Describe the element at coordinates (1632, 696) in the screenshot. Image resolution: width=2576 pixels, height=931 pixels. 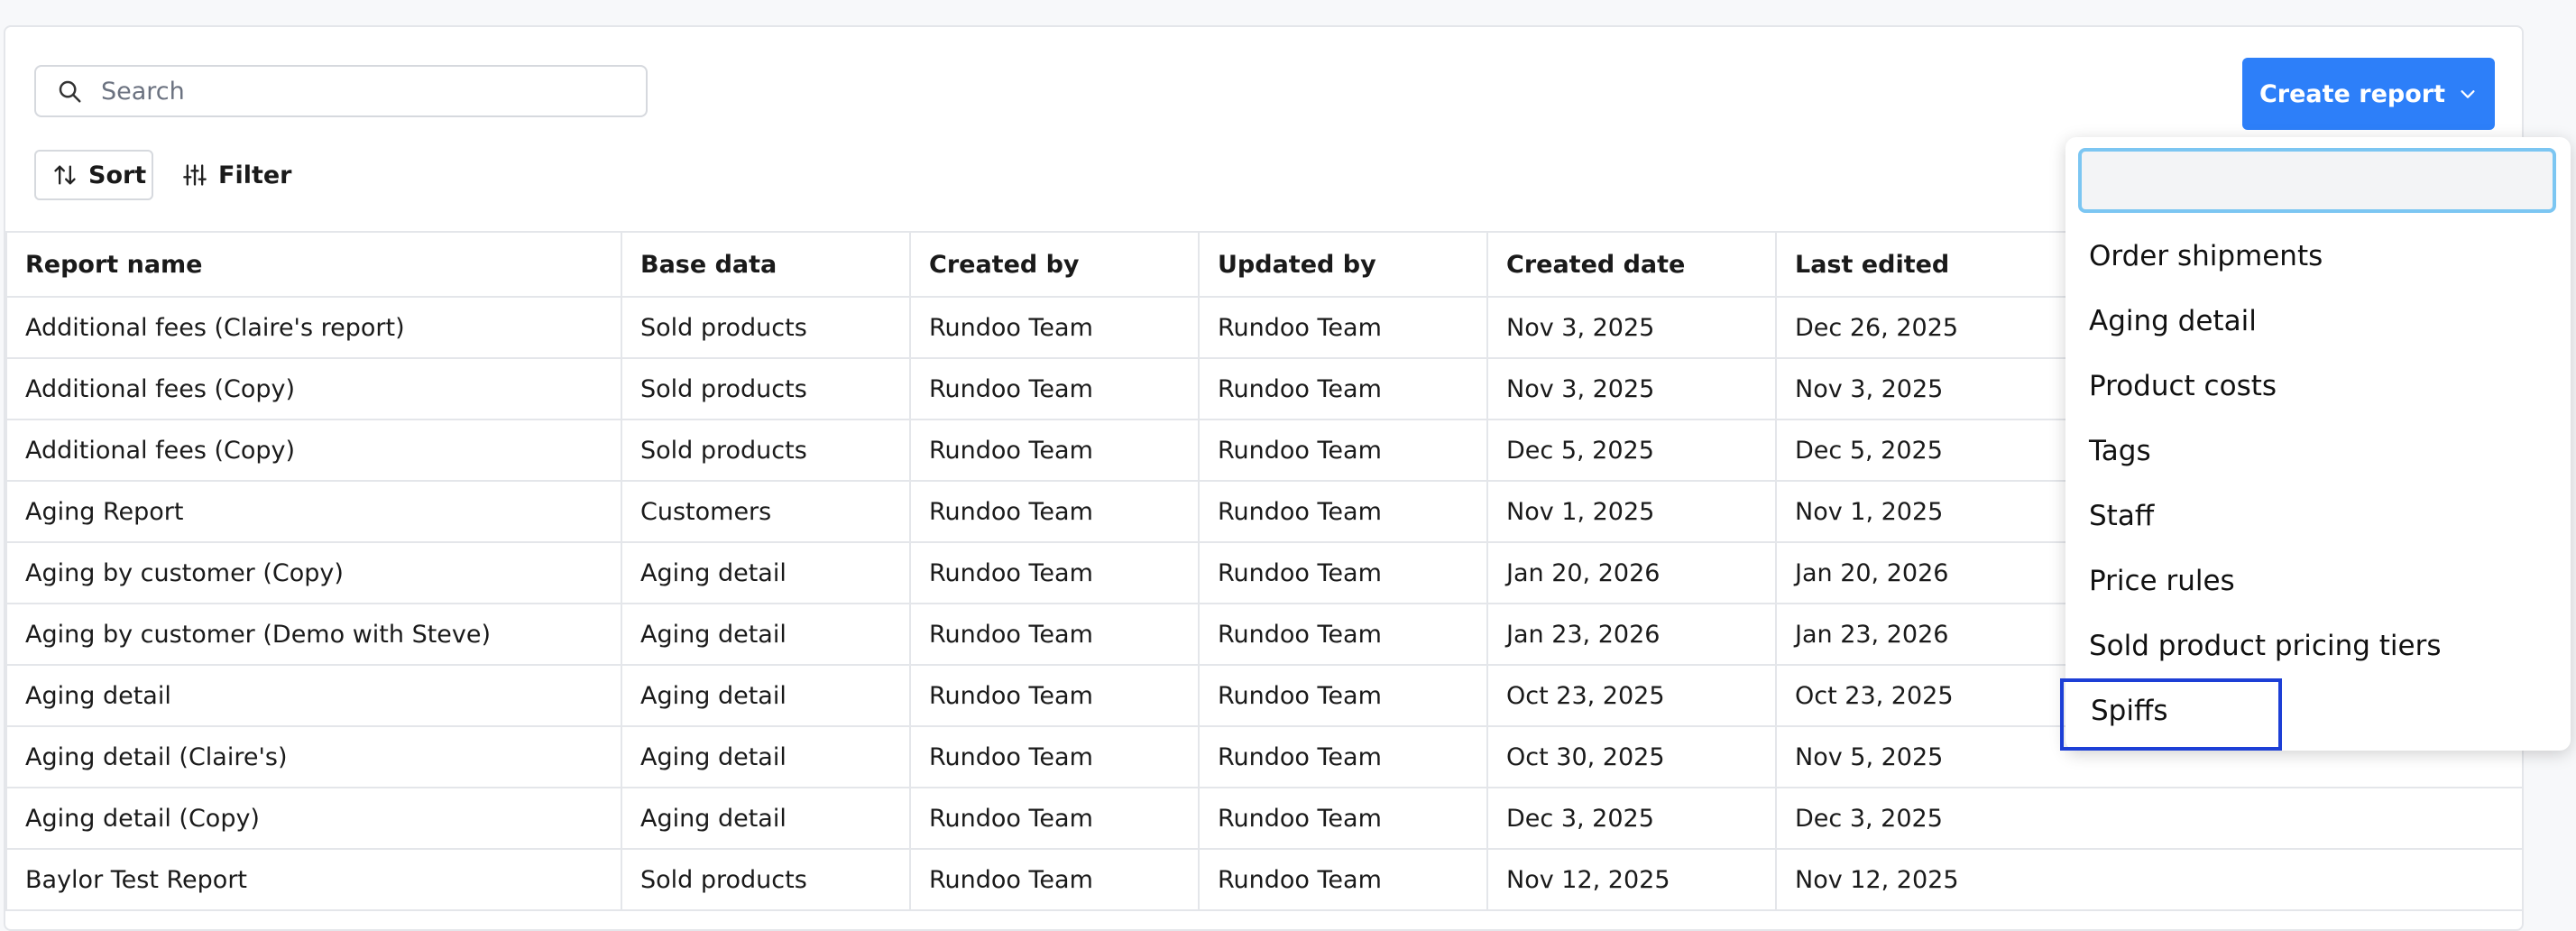
I see `cell-created-date: Oct 23, 2025` at that location.